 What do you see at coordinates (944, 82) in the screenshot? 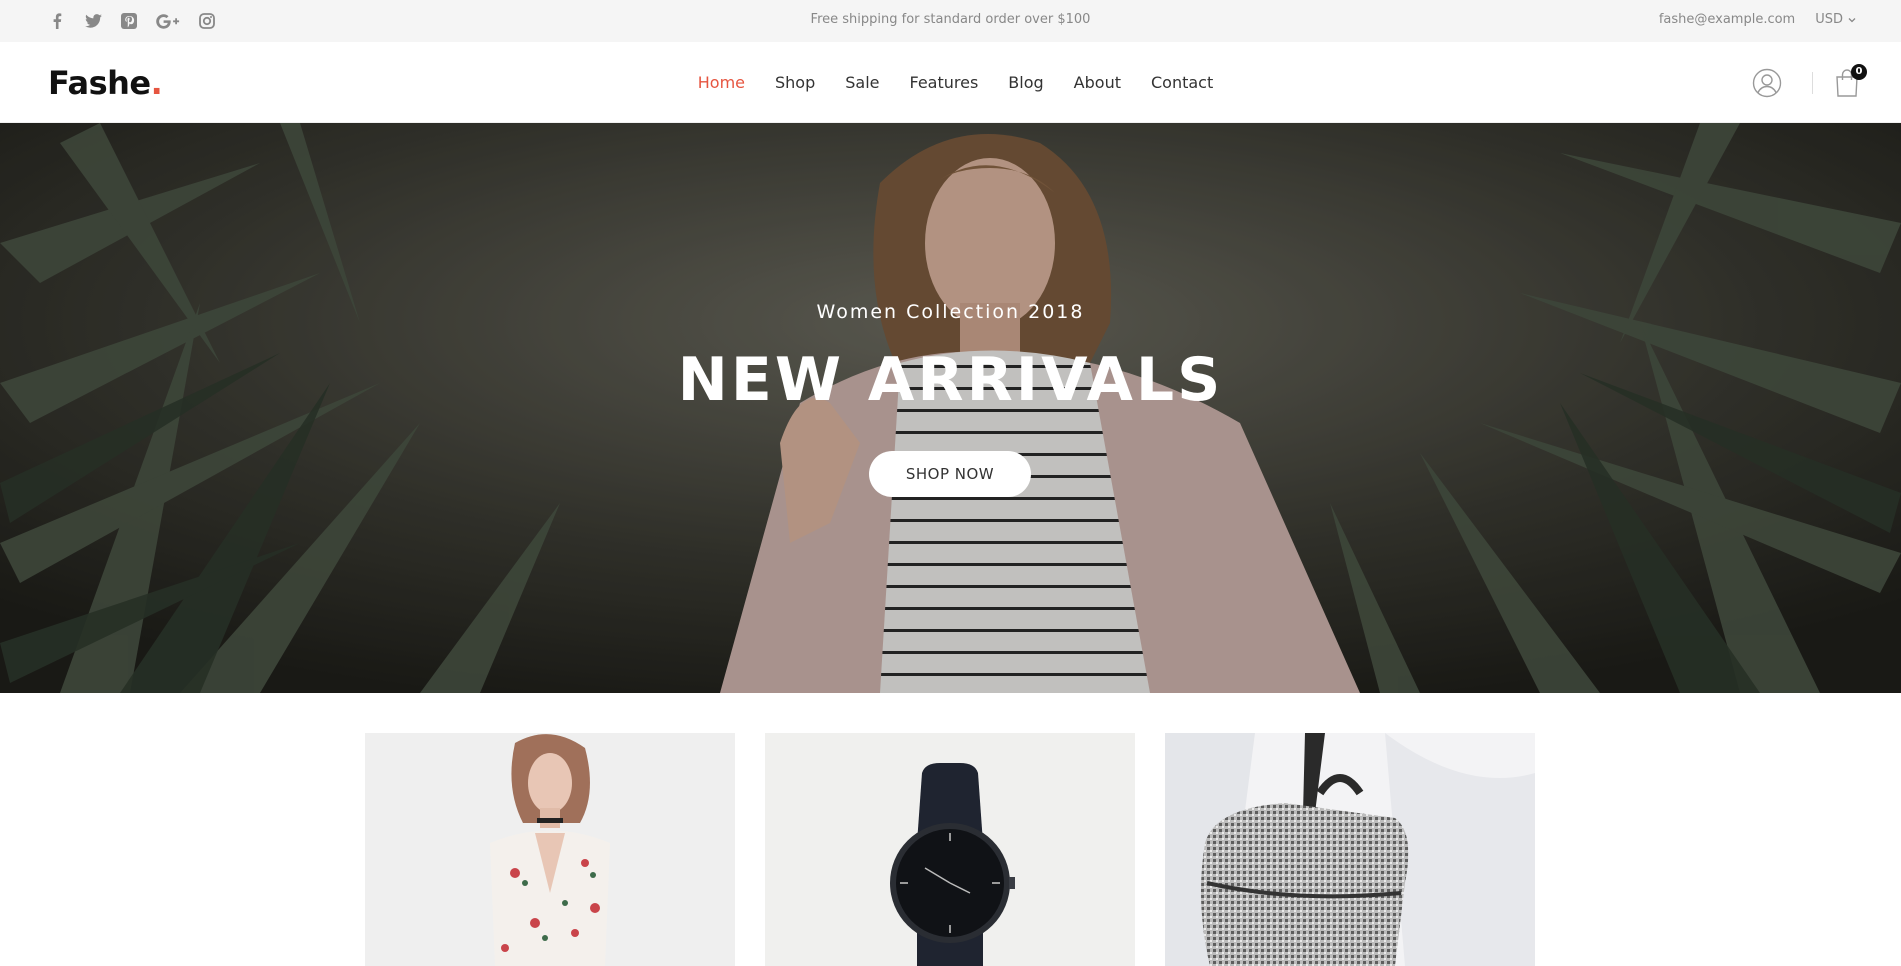
I see `nav-features: Features` at bounding box center [944, 82].